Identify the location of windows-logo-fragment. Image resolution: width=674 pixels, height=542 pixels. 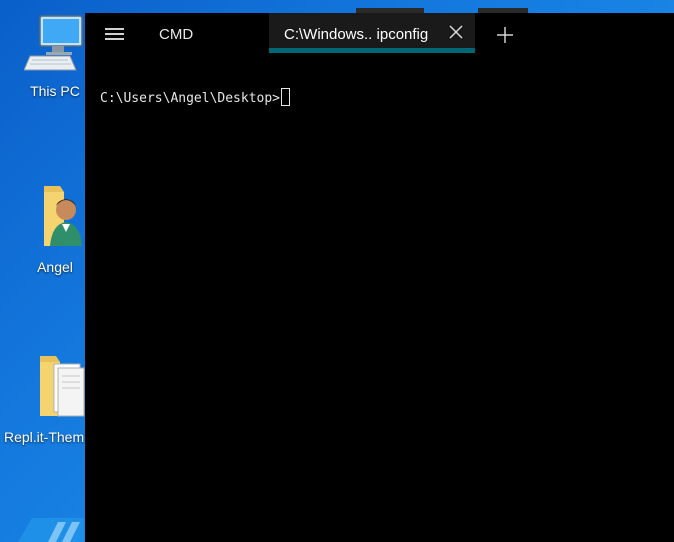
(51, 530).